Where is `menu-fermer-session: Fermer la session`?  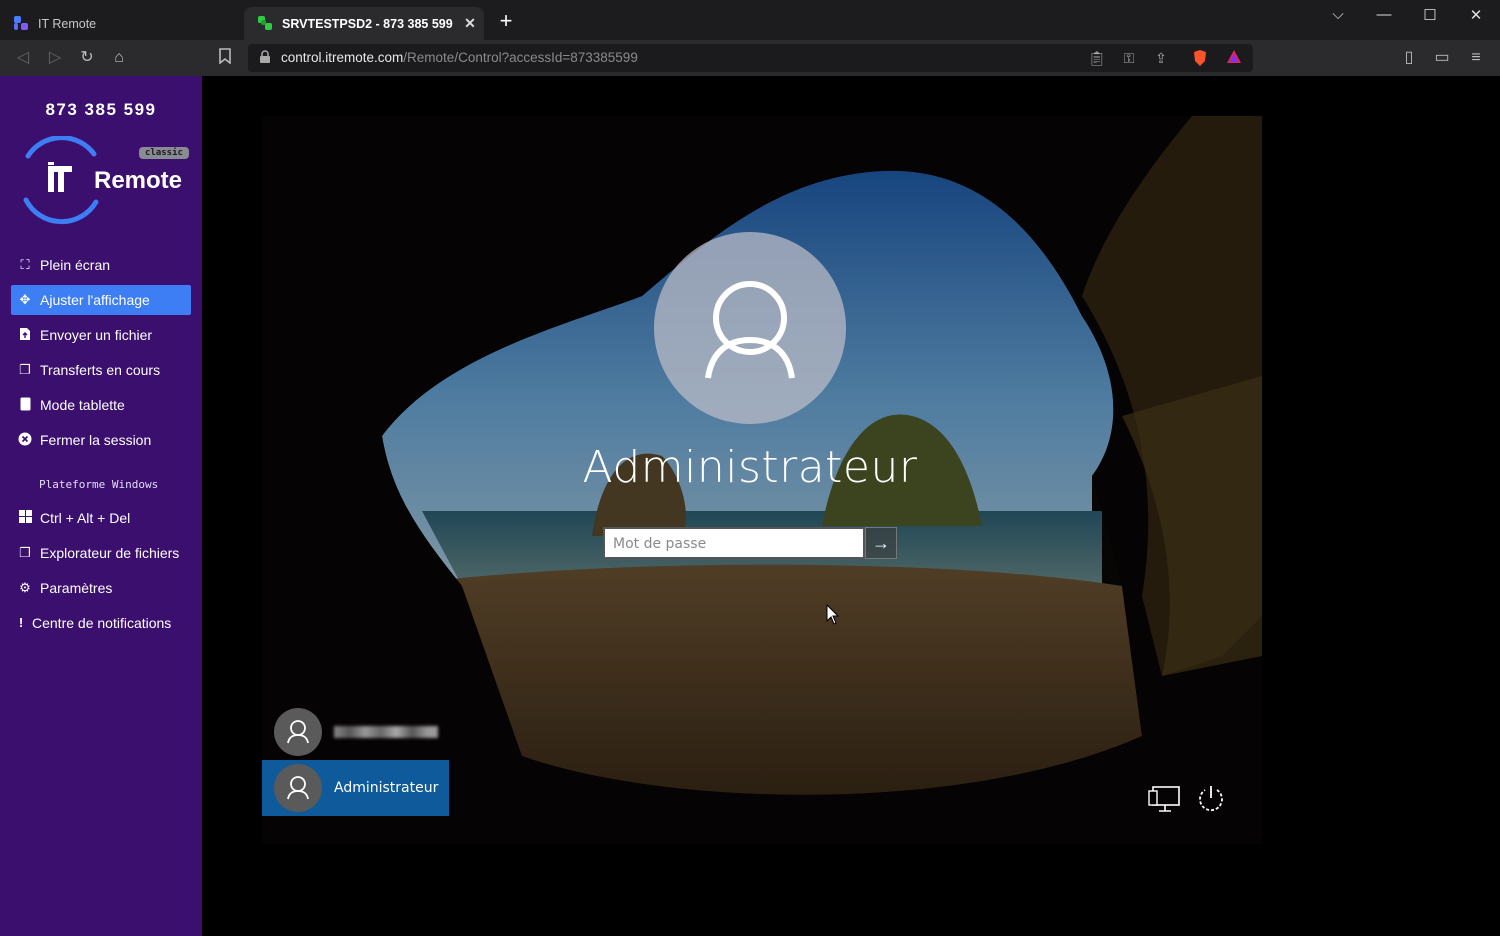 menu-fermer-session: Fermer la session is located at coordinates (101, 440).